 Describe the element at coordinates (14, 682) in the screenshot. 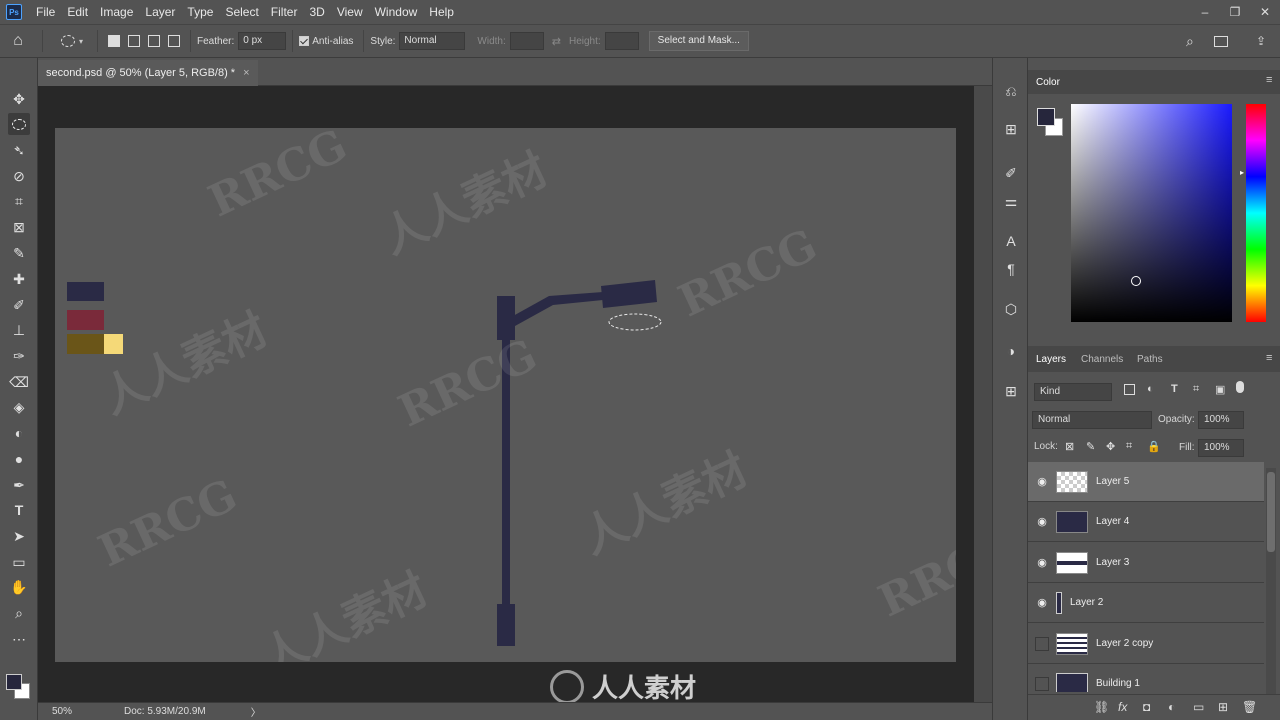

I see `foreground-color-swatch` at that location.